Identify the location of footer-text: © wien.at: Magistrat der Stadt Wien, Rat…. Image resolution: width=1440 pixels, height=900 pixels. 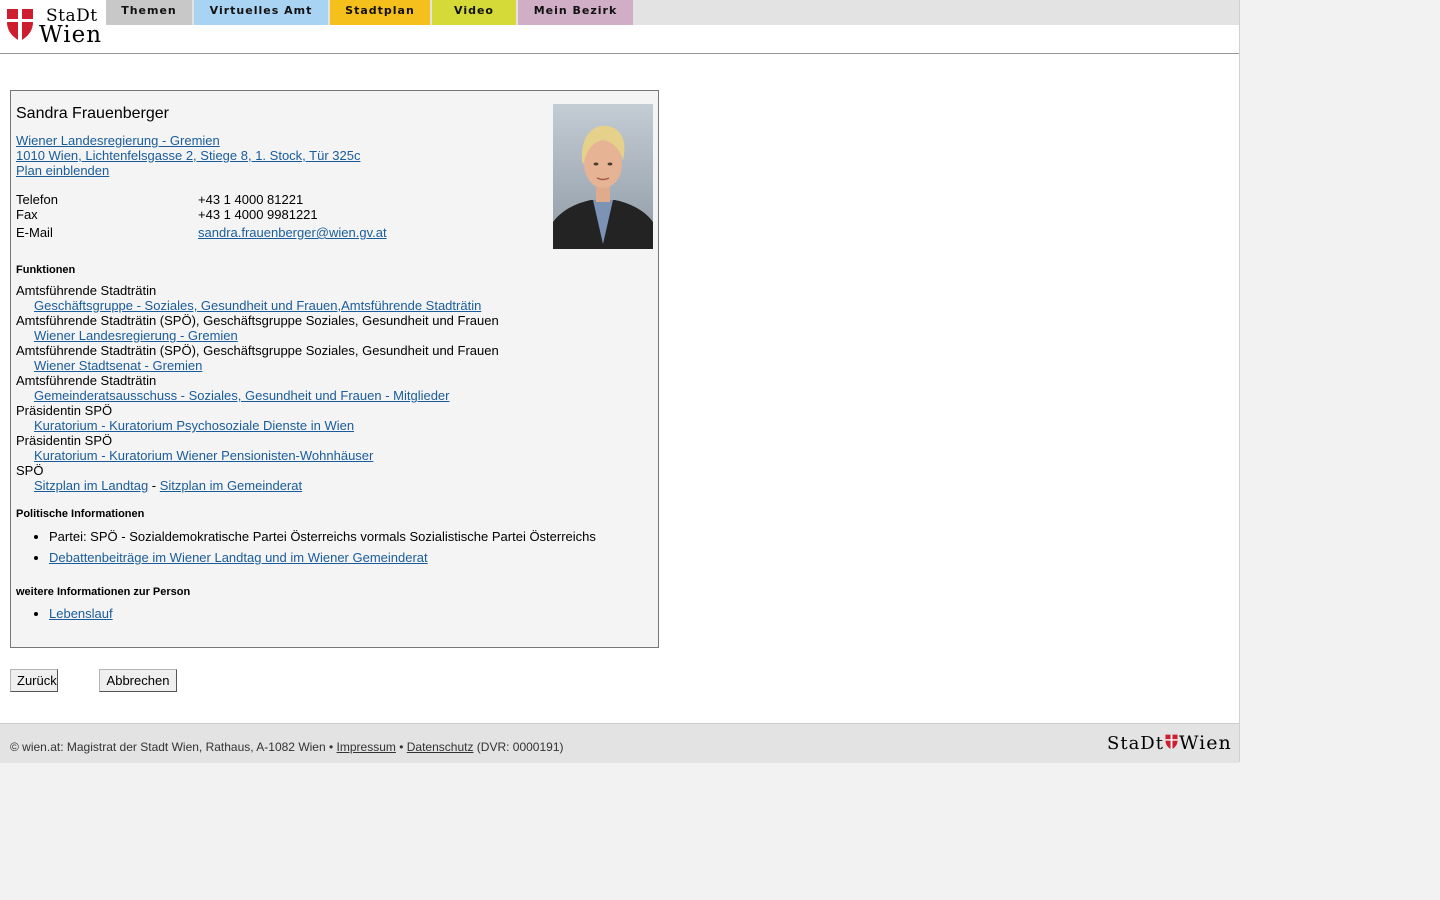
(287, 747).